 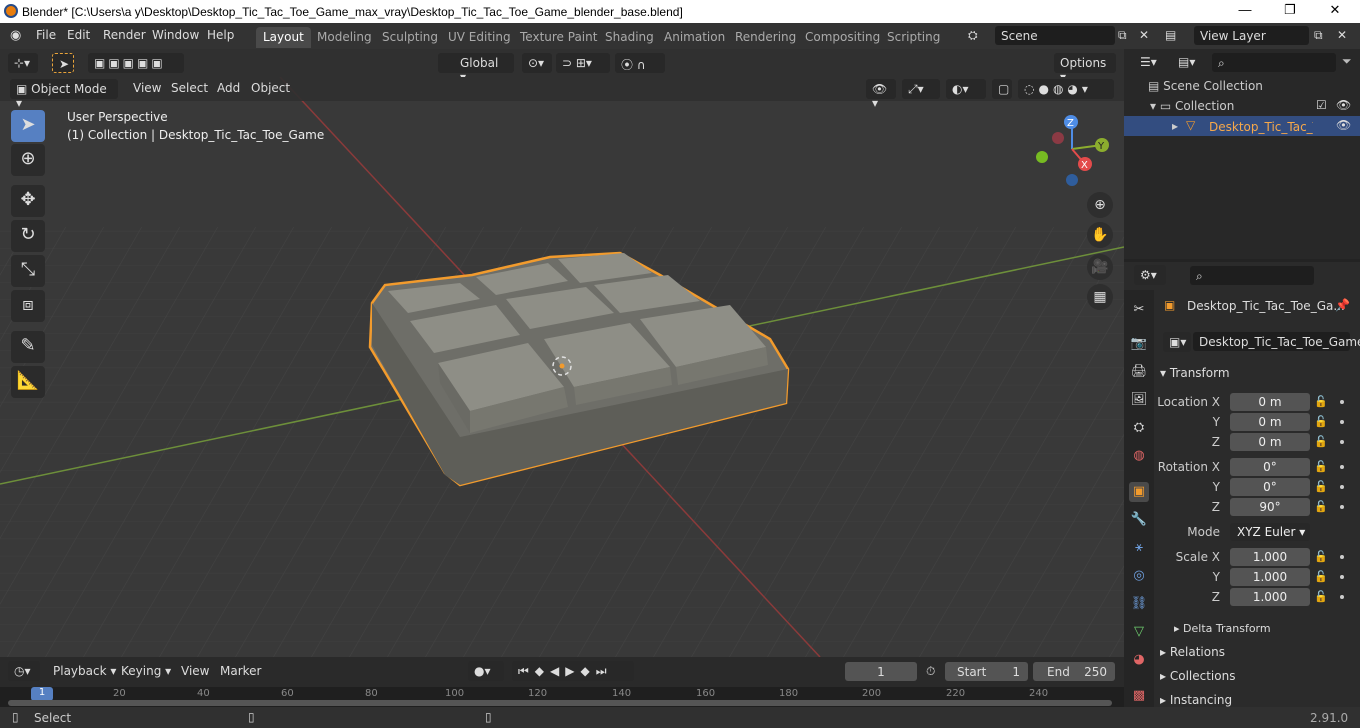 I want to click on tab-animation: Animation, so click(x=694, y=37).